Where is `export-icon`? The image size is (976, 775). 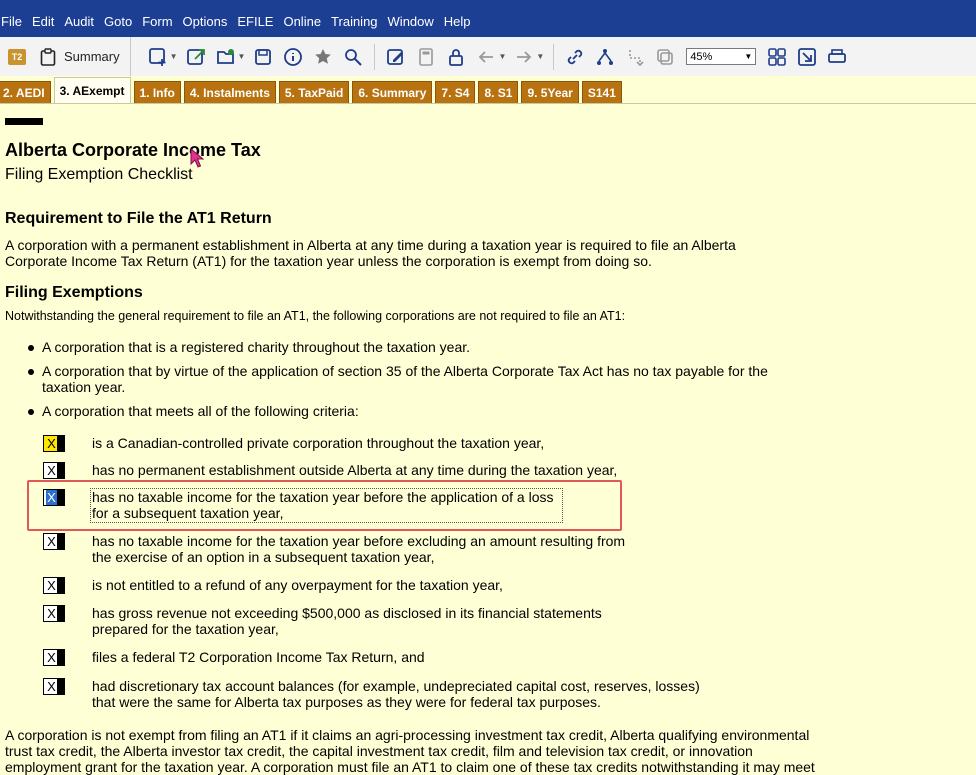 export-icon is located at coordinates (196, 57).